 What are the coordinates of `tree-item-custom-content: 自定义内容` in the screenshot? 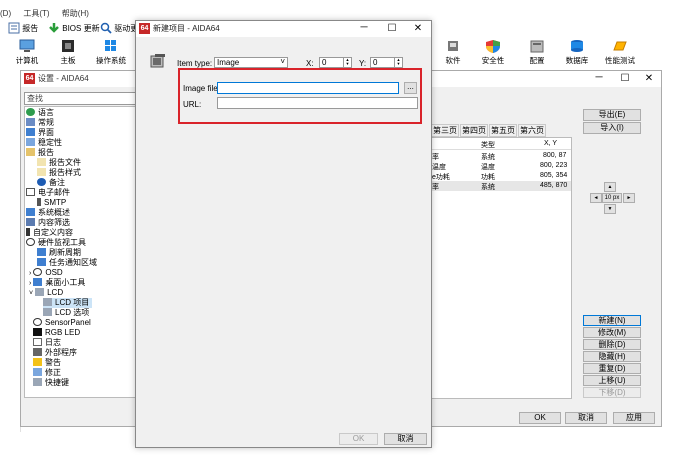 It's located at (49, 233).